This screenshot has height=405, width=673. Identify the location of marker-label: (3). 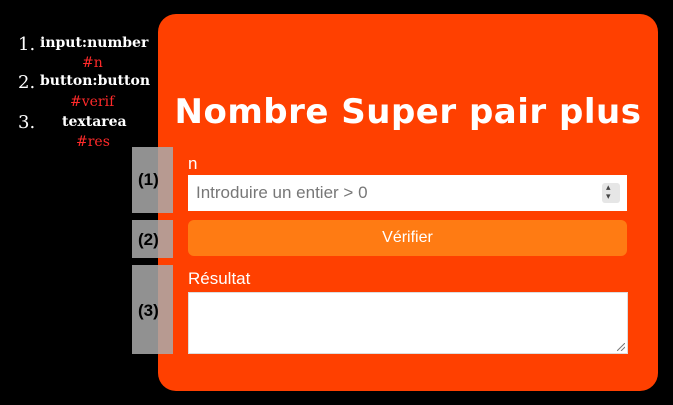
(148, 310).